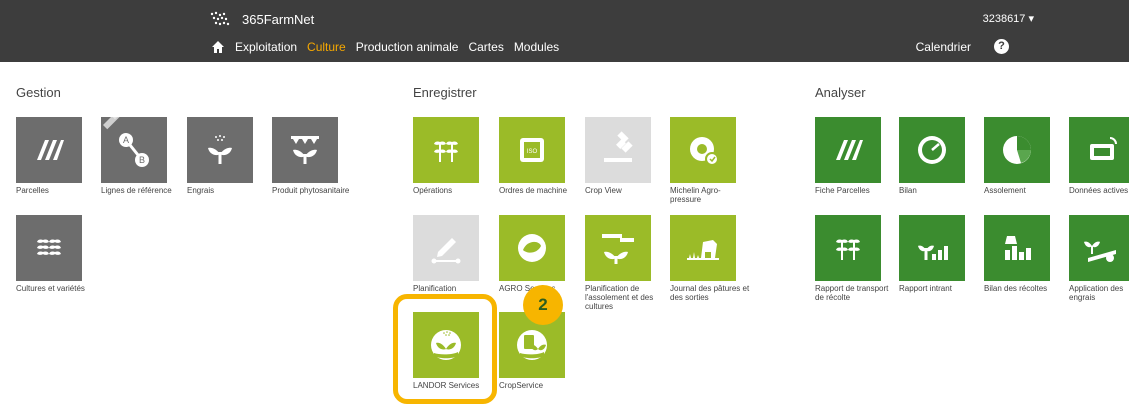 The height and width of the screenshot is (405, 1129). I want to click on tile-planification: Planification, so click(446, 254).